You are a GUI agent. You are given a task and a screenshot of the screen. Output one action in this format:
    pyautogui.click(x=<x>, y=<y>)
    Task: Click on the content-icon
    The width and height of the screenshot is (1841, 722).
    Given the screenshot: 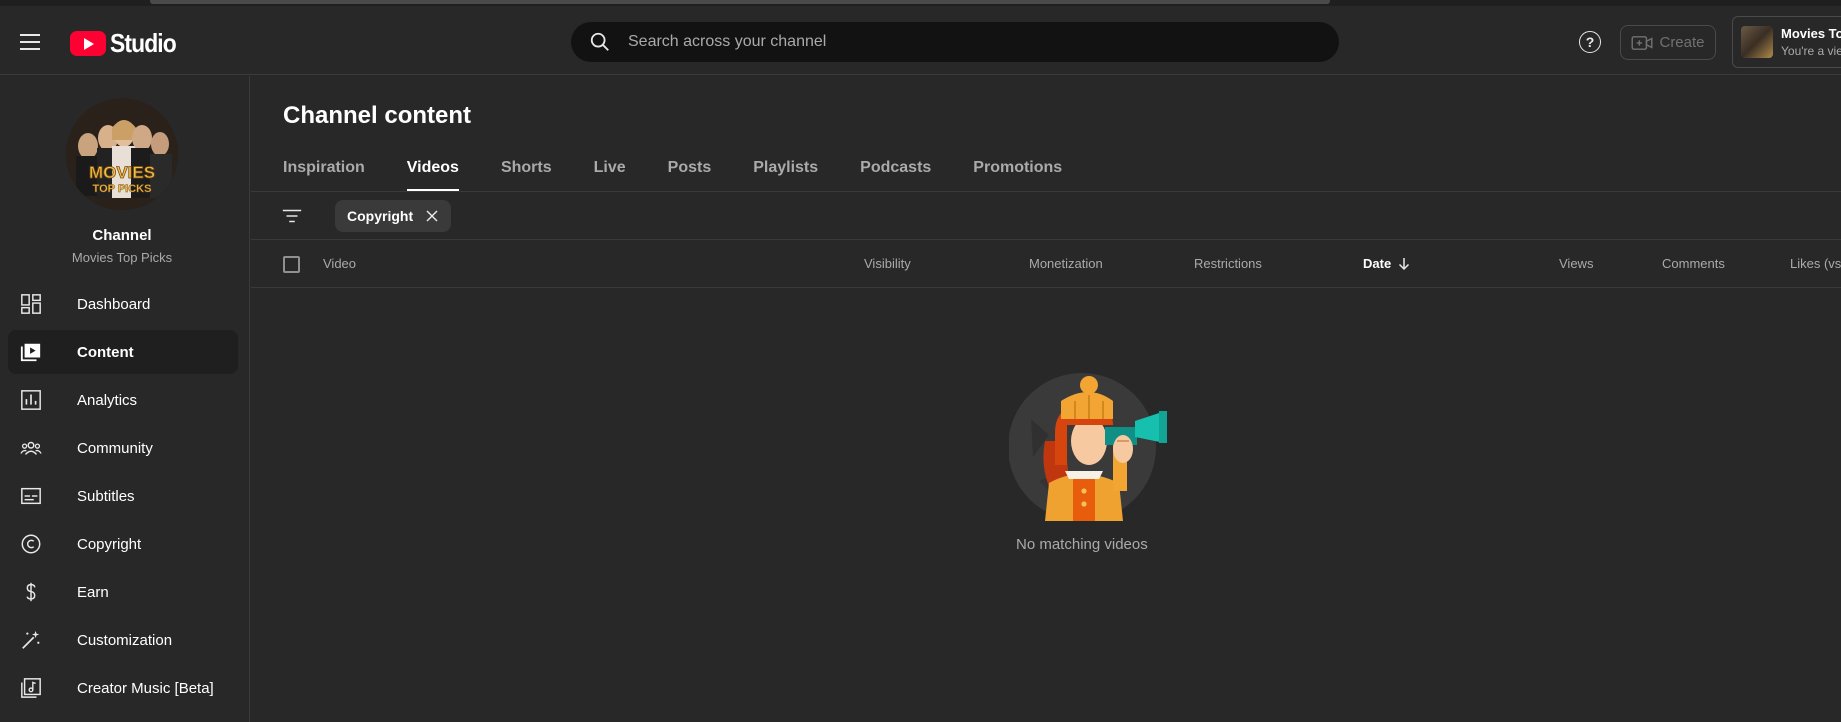 What is the action you would take?
    pyautogui.click(x=30, y=352)
    